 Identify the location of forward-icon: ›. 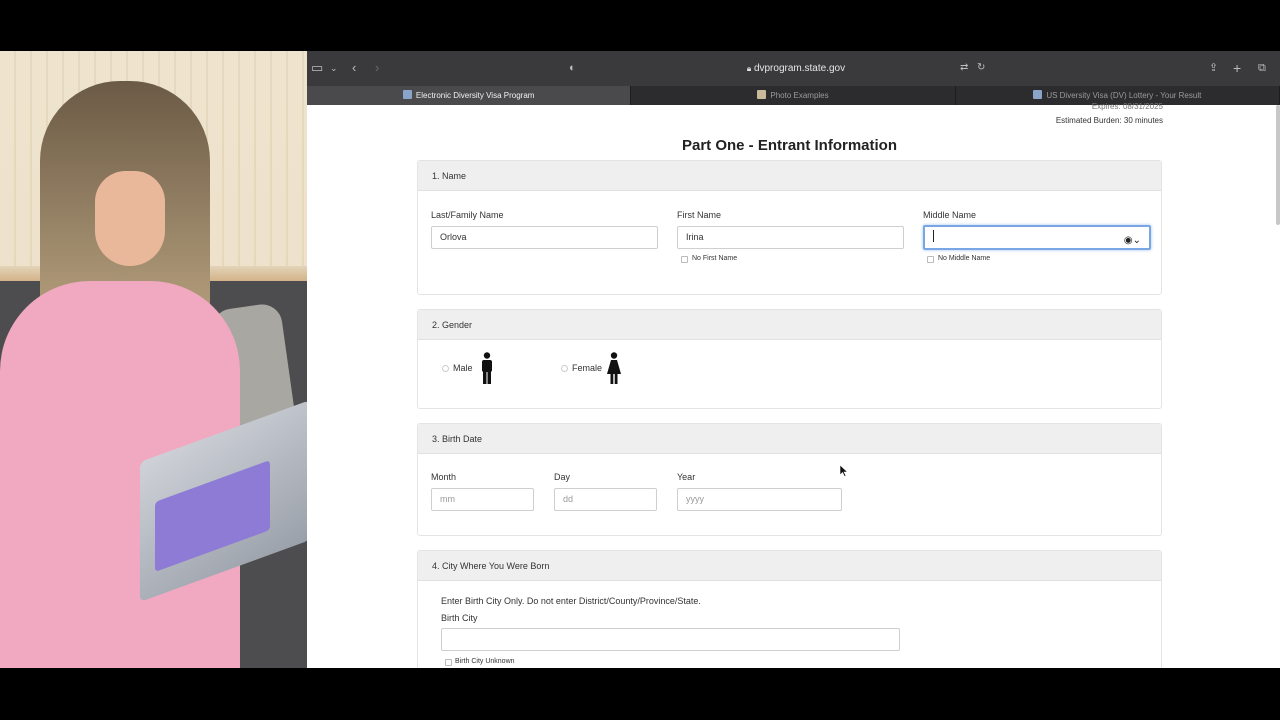
(377, 68).